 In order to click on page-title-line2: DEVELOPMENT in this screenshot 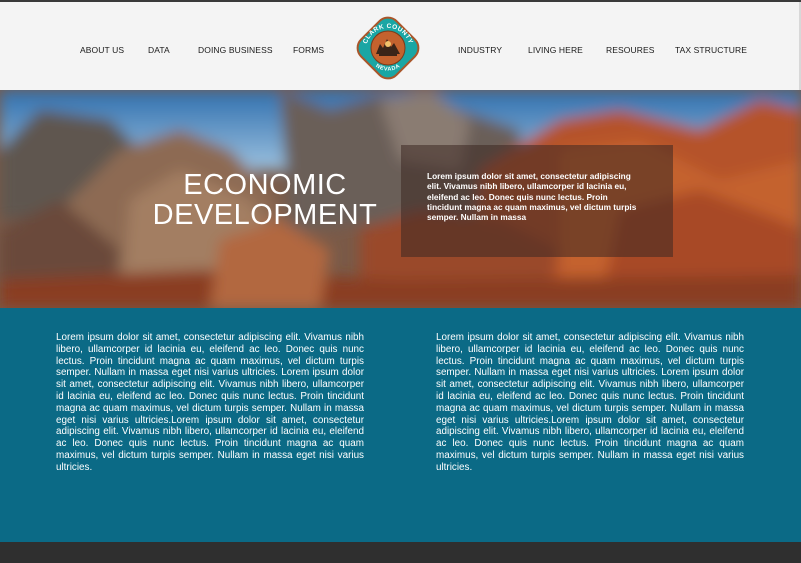, I will do `click(265, 215)`.